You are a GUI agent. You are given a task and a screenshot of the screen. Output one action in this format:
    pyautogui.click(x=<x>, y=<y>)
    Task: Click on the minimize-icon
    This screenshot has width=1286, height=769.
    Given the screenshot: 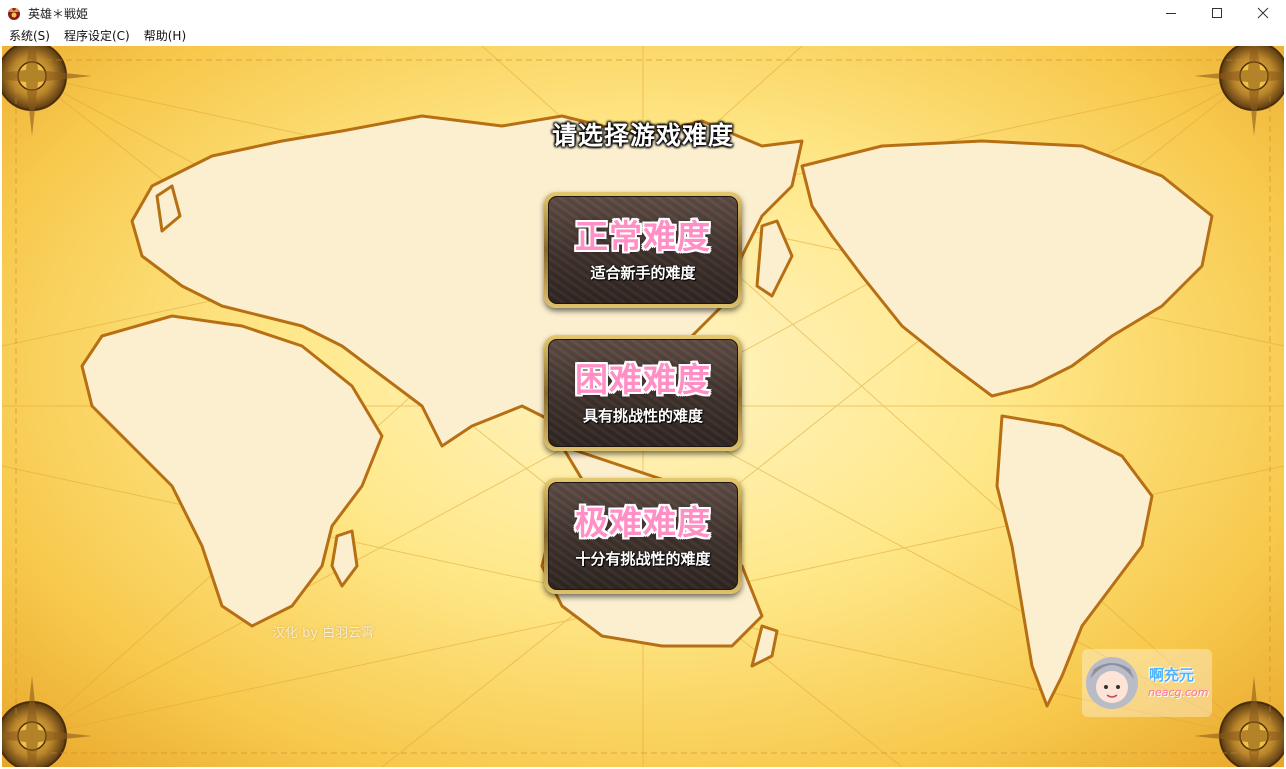 What is the action you would take?
    pyautogui.click(x=1171, y=13)
    